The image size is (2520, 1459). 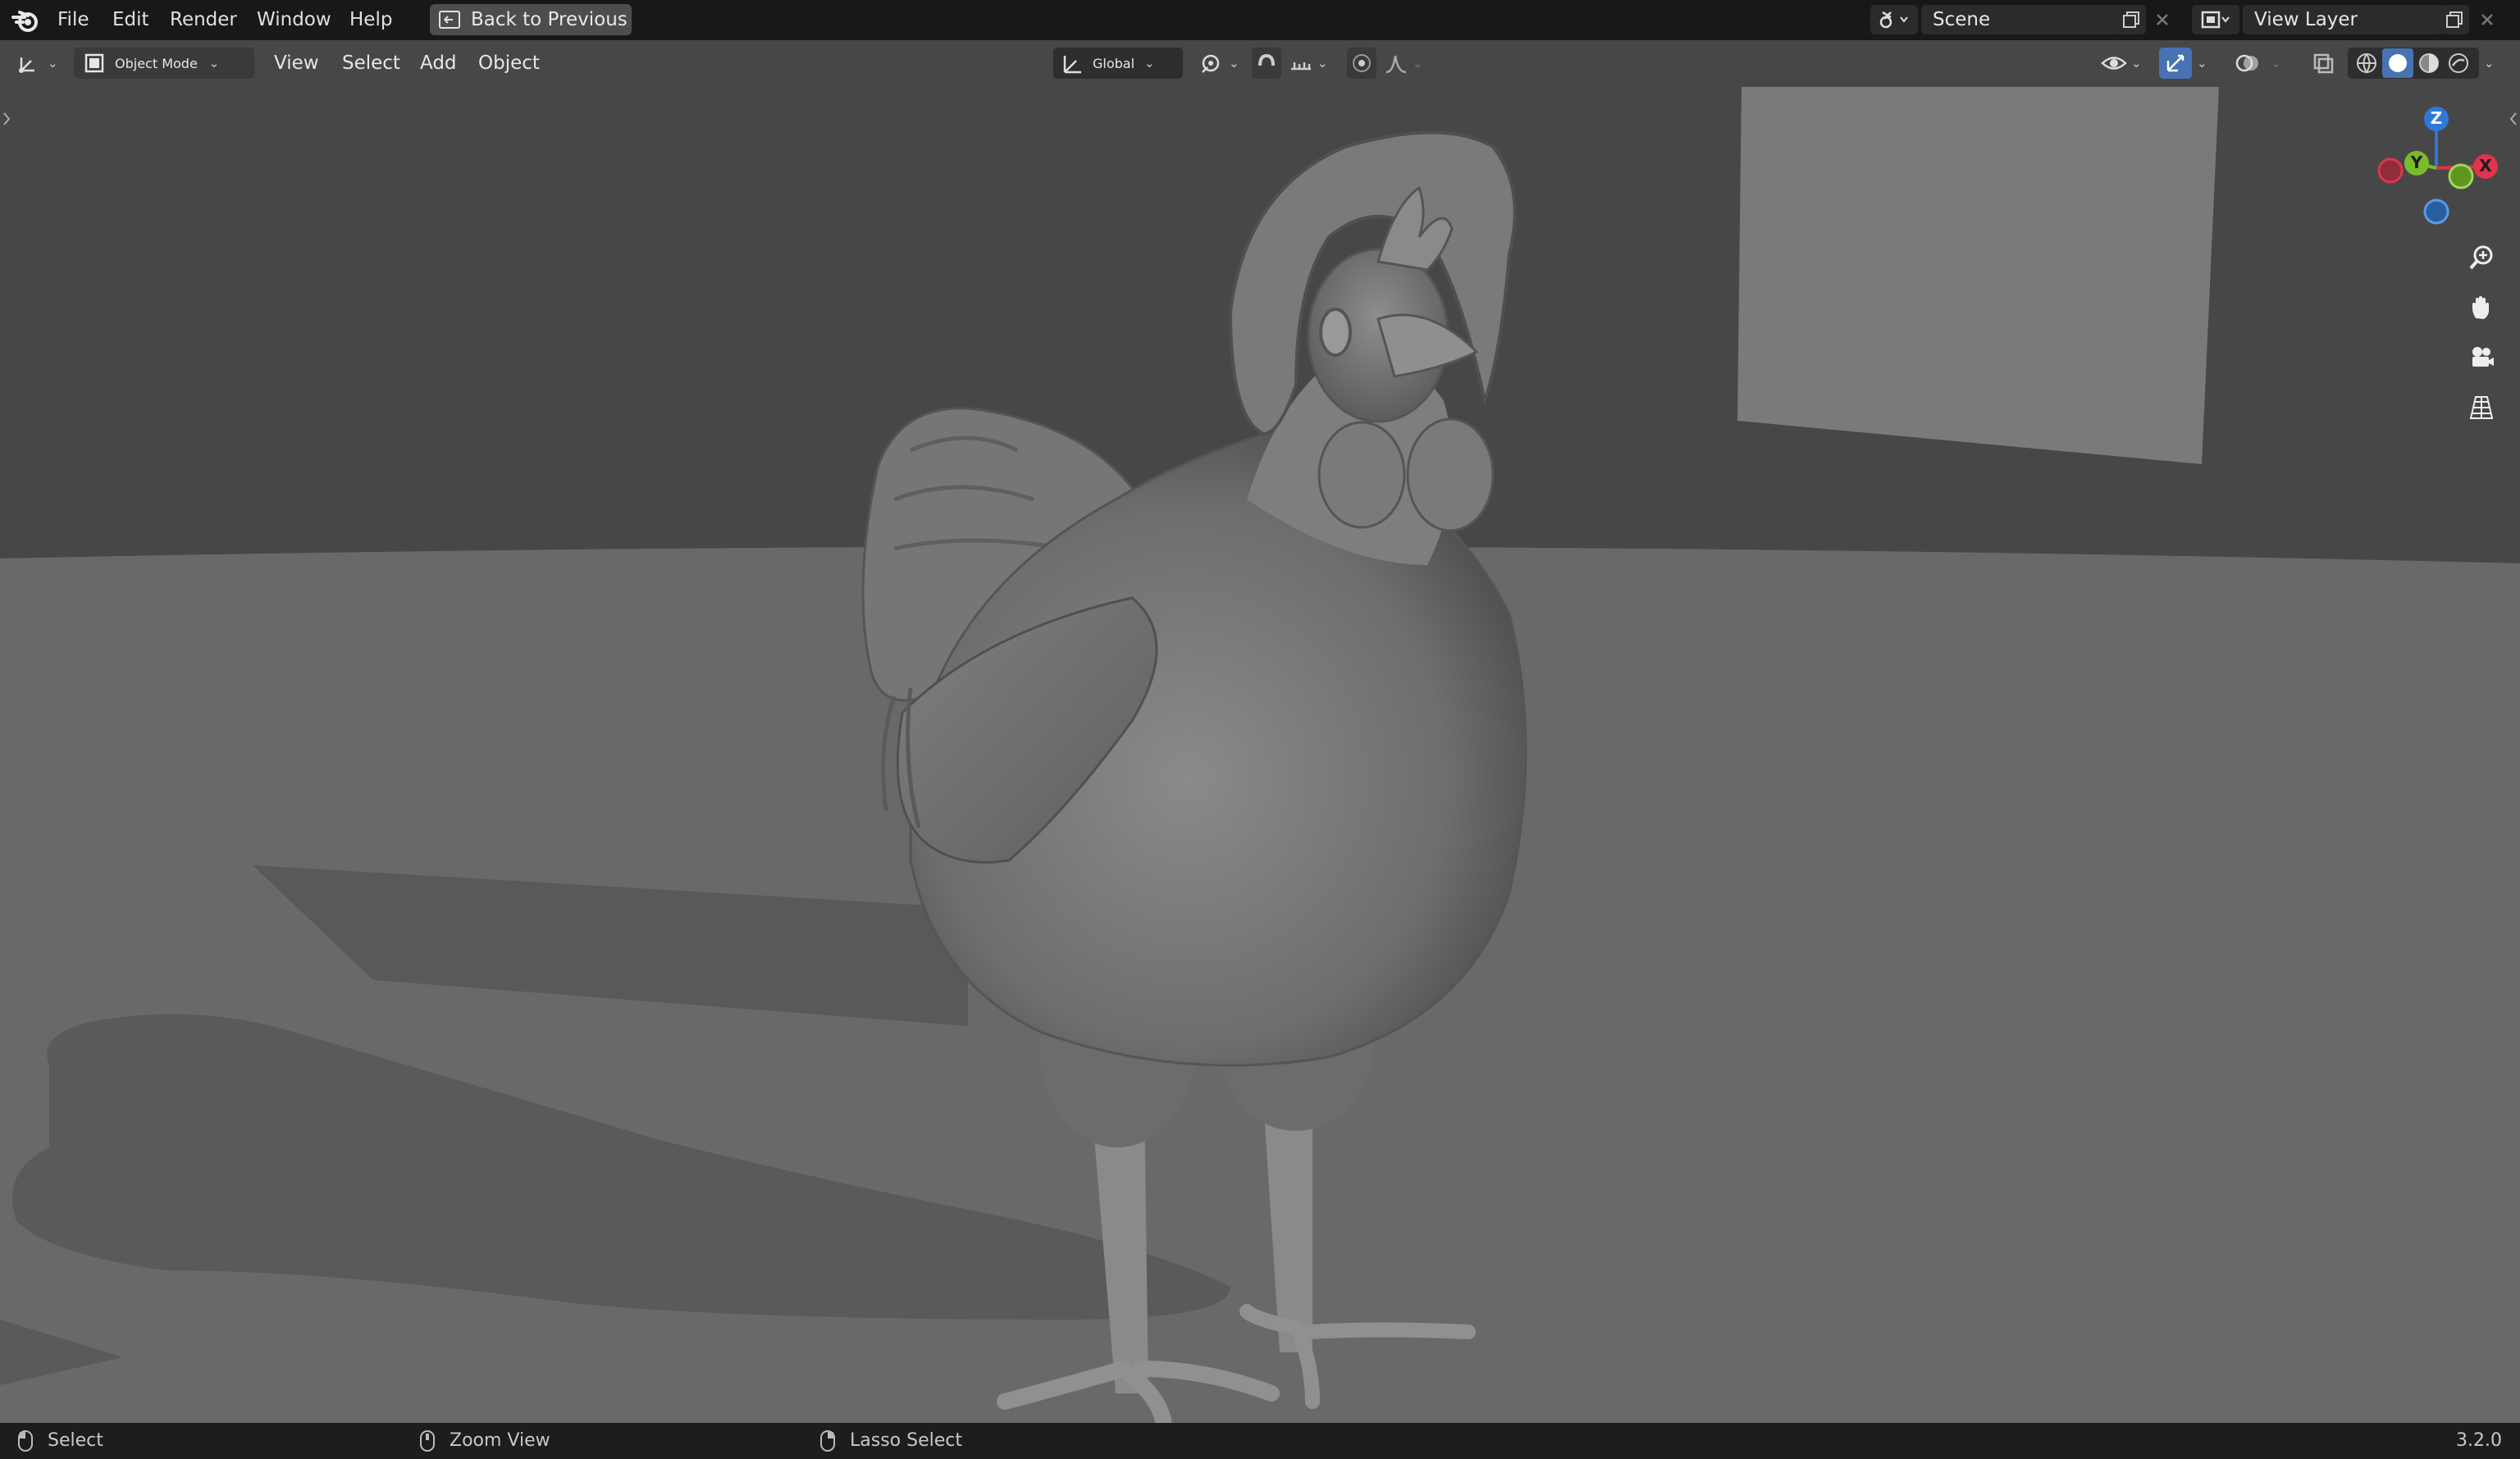 What do you see at coordinates (906, 1440) in the screenshot?
I see `status-lasso-select-label: Lasso Select` at bounding box center [906, 1440].